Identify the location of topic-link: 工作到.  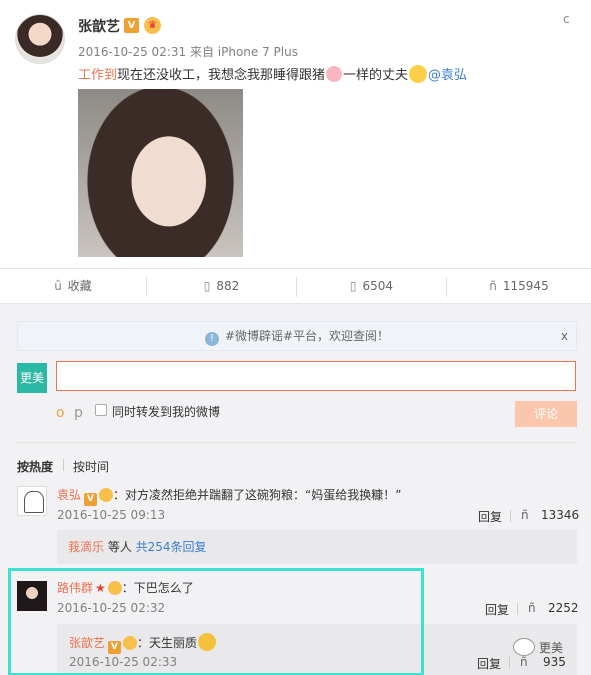
(97, 75).